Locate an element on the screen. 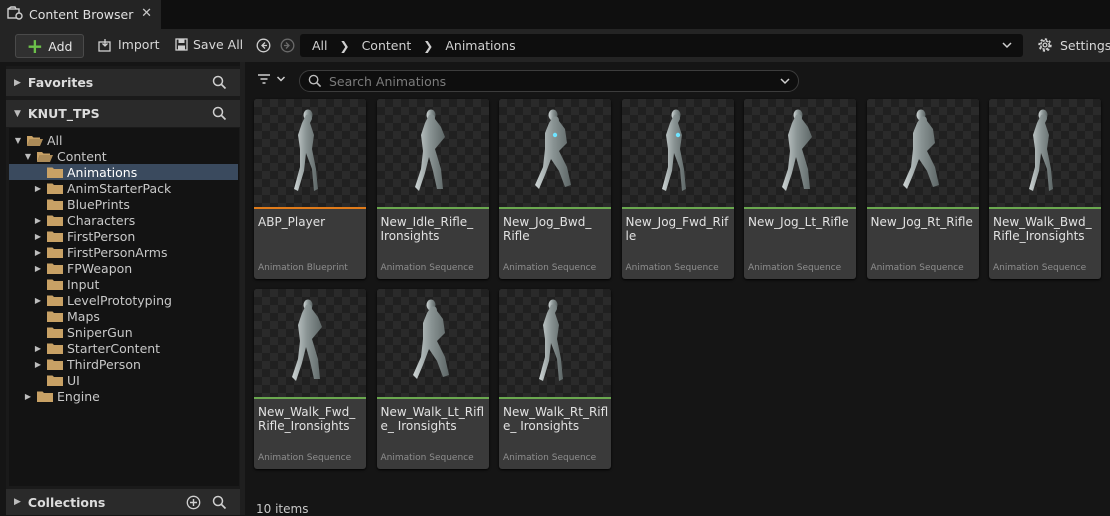  asset-tile: New_Jog_Lt_Rifle Animation Sequence is located at coordinates (800, 189).